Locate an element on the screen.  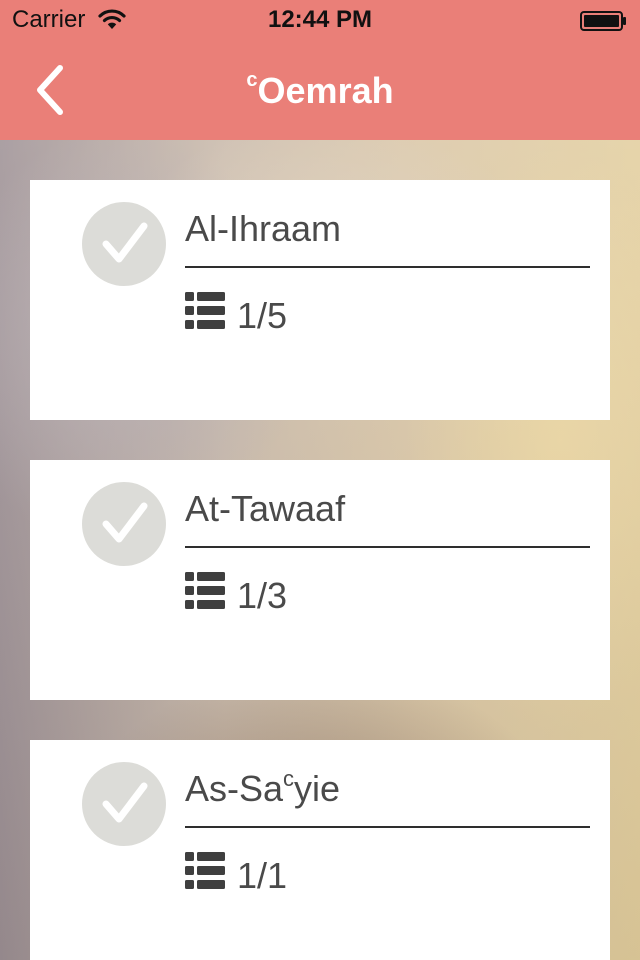
status-time: 12:44 PM is located at coordinates (320, 19).